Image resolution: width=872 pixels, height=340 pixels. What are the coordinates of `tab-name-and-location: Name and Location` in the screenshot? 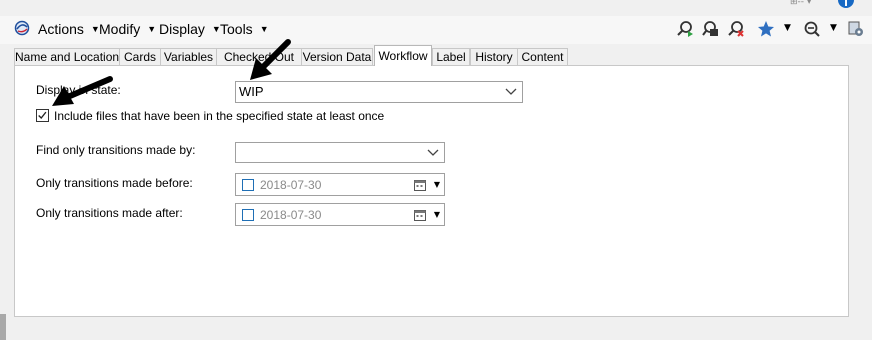 It's located at (67, 56).